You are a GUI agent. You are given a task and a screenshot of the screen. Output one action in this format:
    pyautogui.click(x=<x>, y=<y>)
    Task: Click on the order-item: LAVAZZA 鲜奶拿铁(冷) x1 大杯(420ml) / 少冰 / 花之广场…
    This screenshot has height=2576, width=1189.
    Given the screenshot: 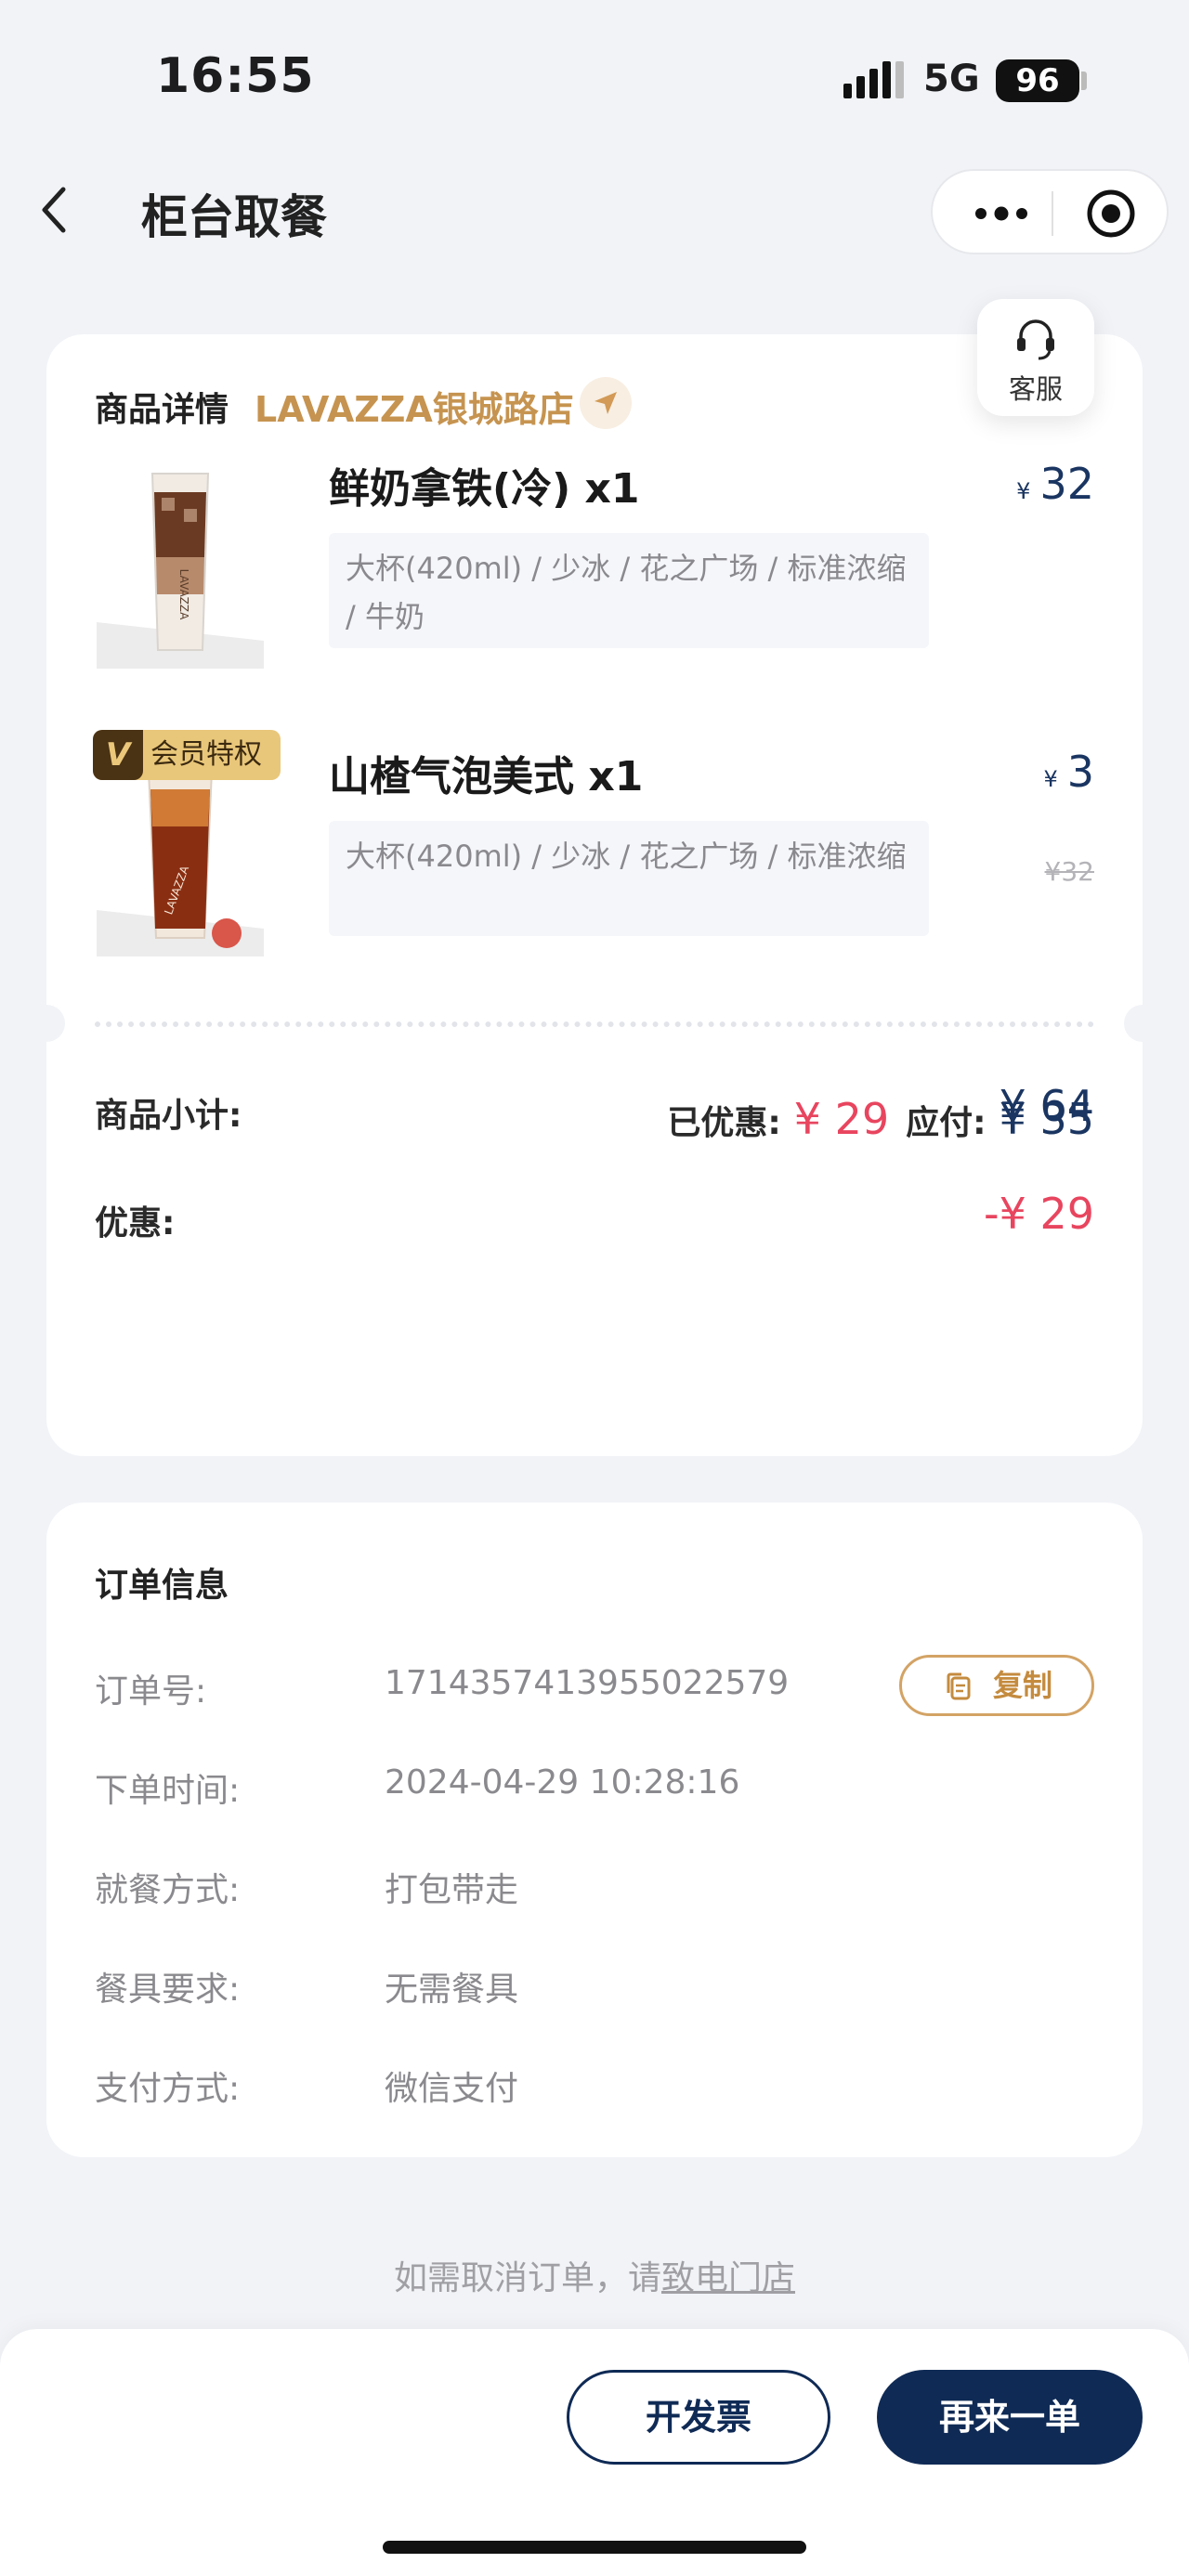 What is the action you would take?
    pyautogui.click(x=594, y=575)
    